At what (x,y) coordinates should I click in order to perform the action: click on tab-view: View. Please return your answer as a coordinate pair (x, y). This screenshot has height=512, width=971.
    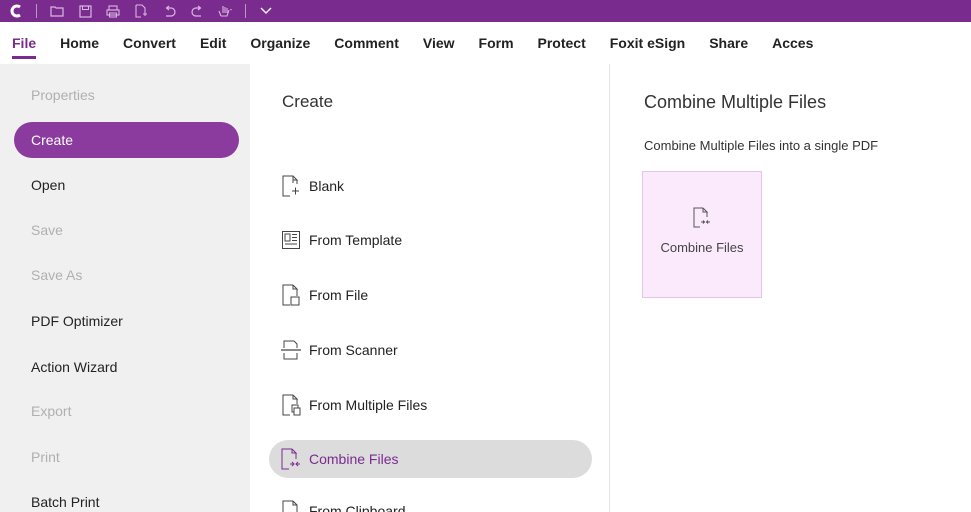
    Looking at the image, I should click on (439, 43).